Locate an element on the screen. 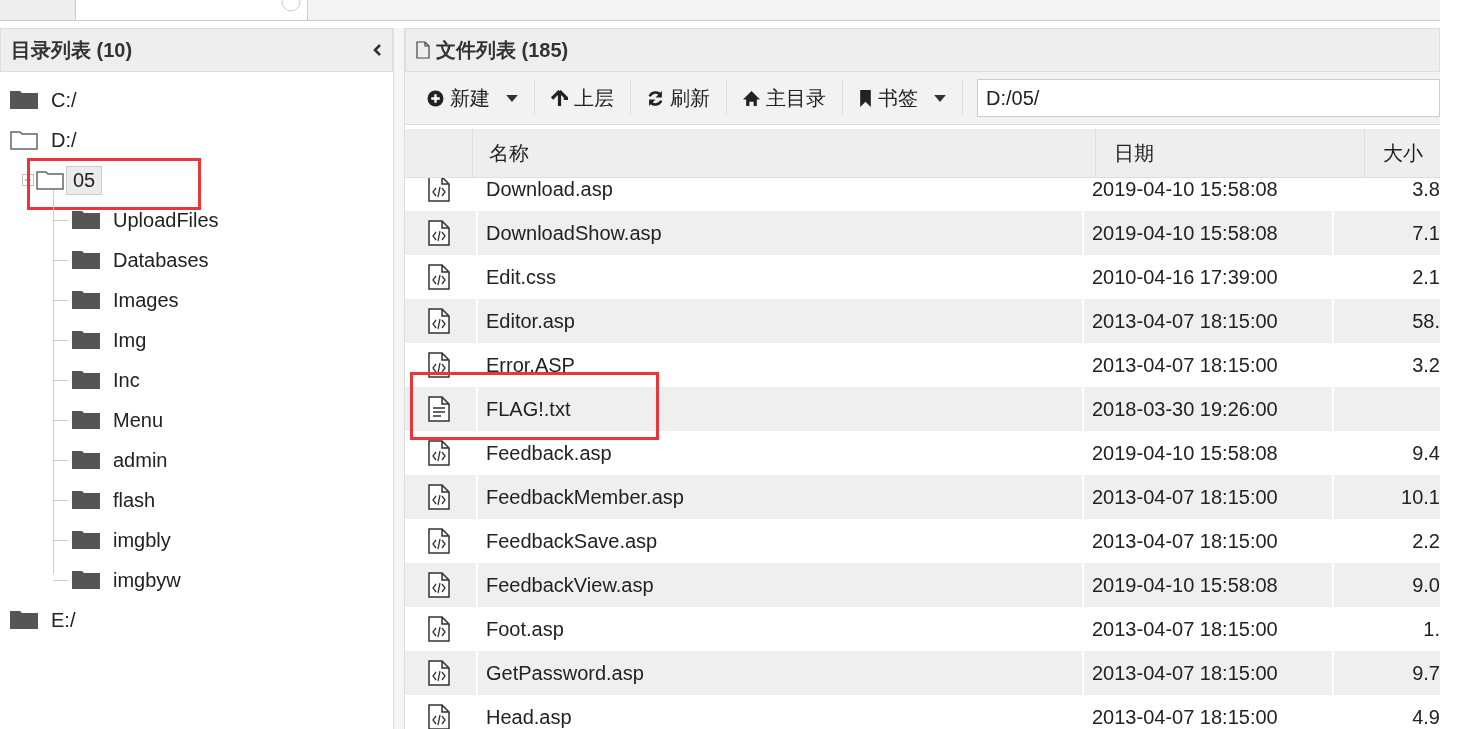  table-cell: 2013-04-07 18:15:00 is located at coordinates (1207, 712).